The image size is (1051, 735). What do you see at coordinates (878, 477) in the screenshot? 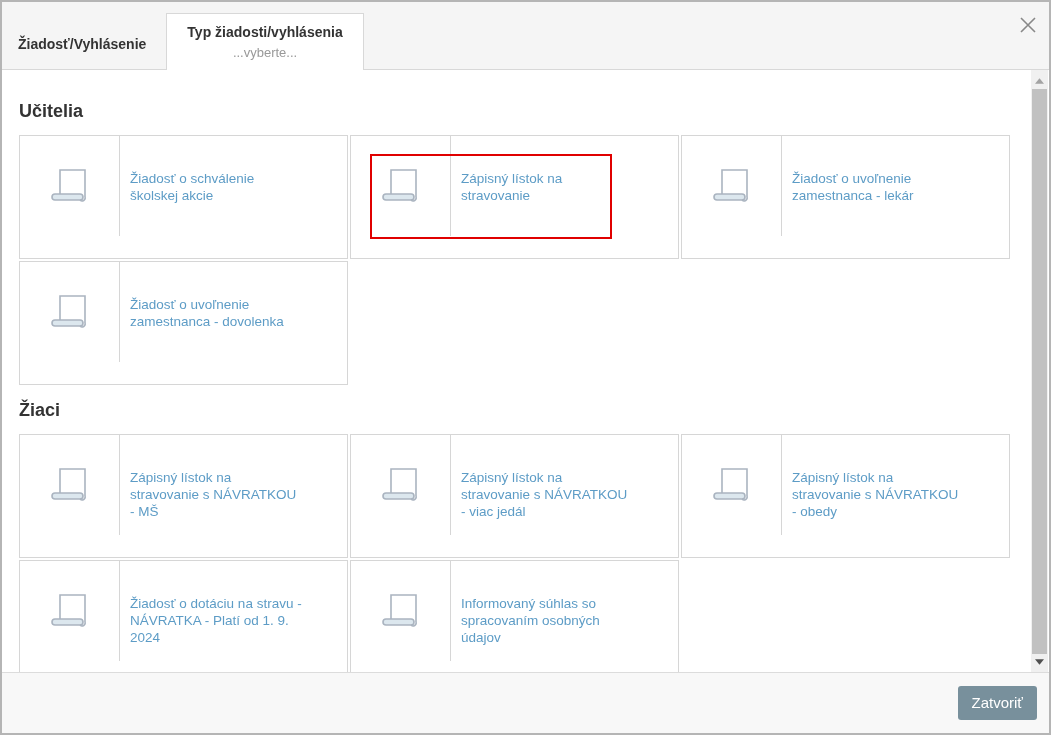
I see `form-title: Zápisný lístok na stravovanie s NÁVRATKOU - obedy` at bounding box center [878, 477].